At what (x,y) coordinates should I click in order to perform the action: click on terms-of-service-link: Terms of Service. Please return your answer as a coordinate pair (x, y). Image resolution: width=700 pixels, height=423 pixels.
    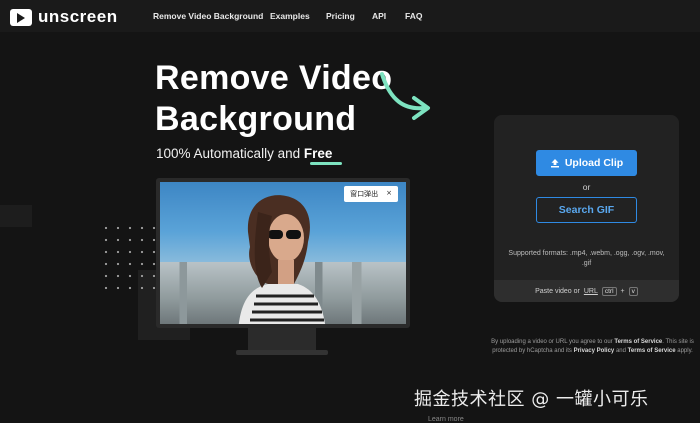
    Looking at the image, I should click on (638, 342).